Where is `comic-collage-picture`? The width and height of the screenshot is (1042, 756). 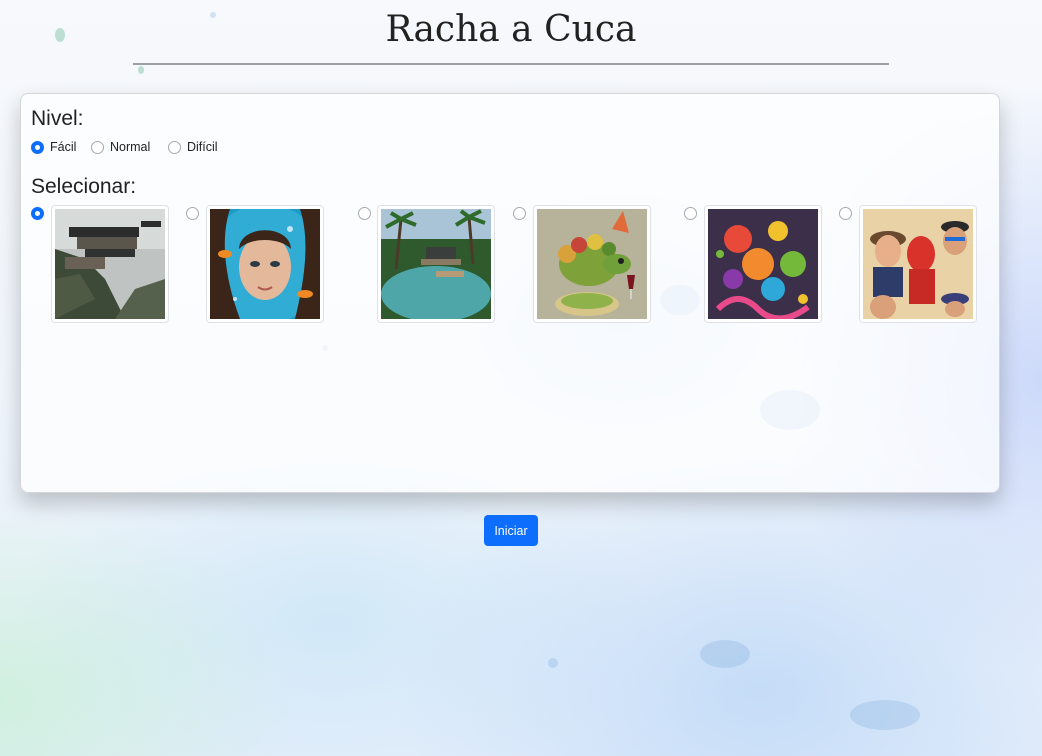
comic-collage-picture is located at coordinates (918, 264).